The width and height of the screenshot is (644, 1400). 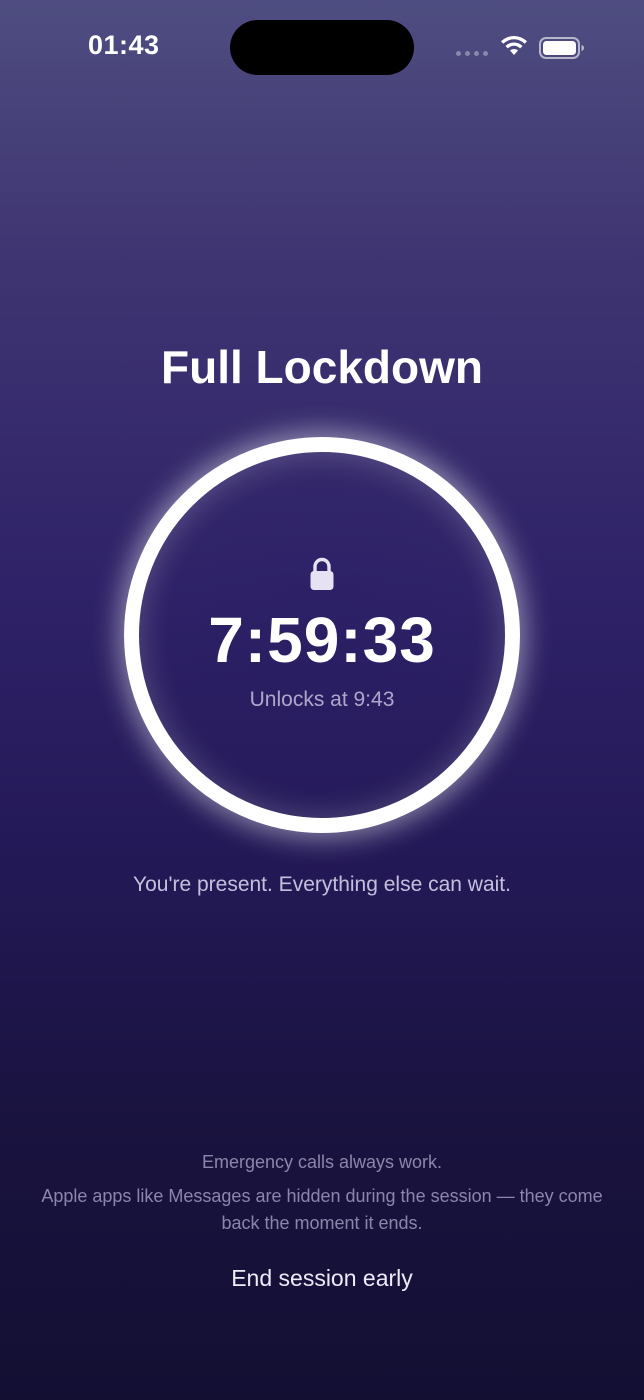 I want to click on status-bar: 01:43, so click(x=322, y=48).